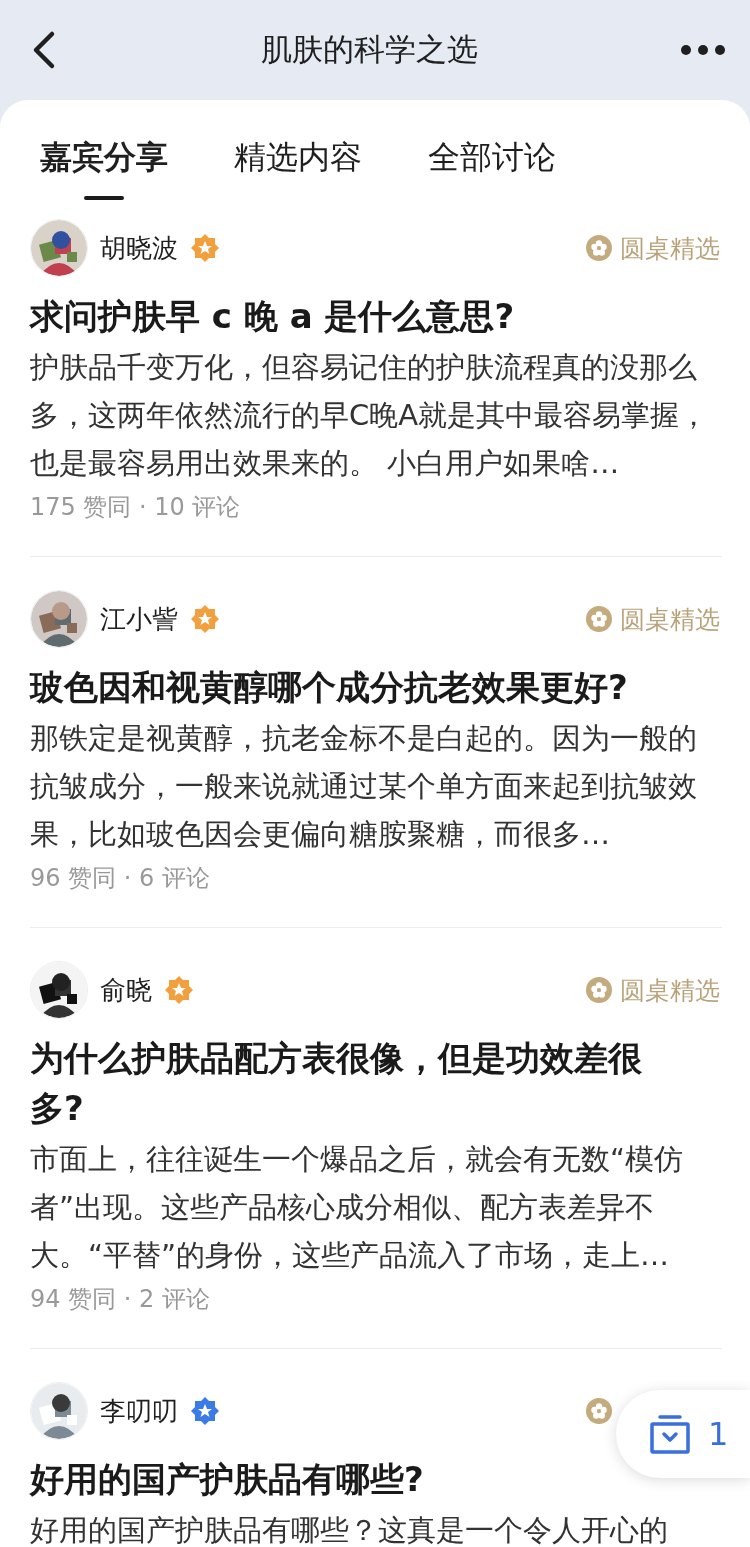 This screenshot has width=750, height=1547. What do you see at coordinates (139, 1411) in the screenshot?
I see `author-name: 李叨叨` at bounding box center [139, 1411].